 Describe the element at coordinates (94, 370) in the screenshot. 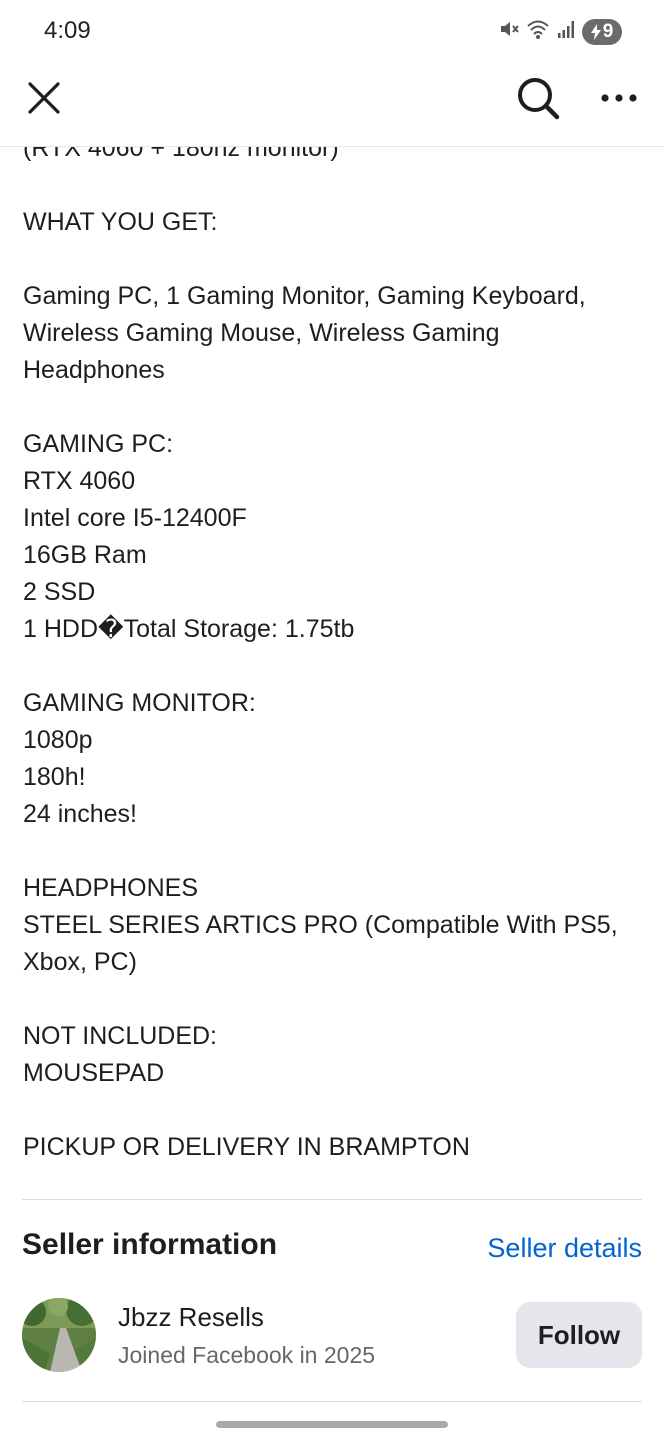

I see `description-line: Headphones` at that location.